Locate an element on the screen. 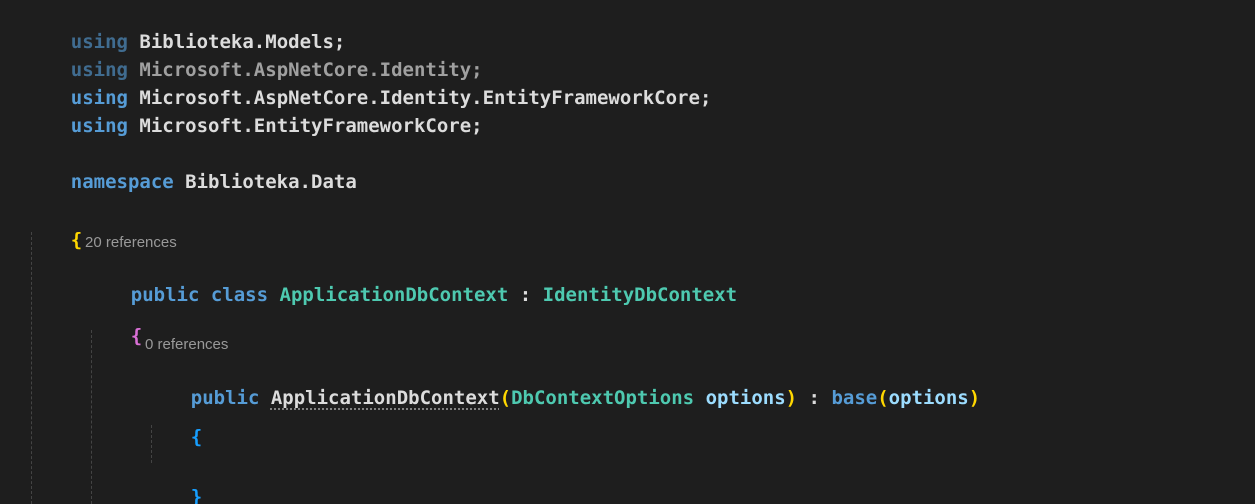 The image size is (1255, 504). code-line-using-efcore: using Microsoft.EntityFrameworkCore; is located at coordinates (254, 110).